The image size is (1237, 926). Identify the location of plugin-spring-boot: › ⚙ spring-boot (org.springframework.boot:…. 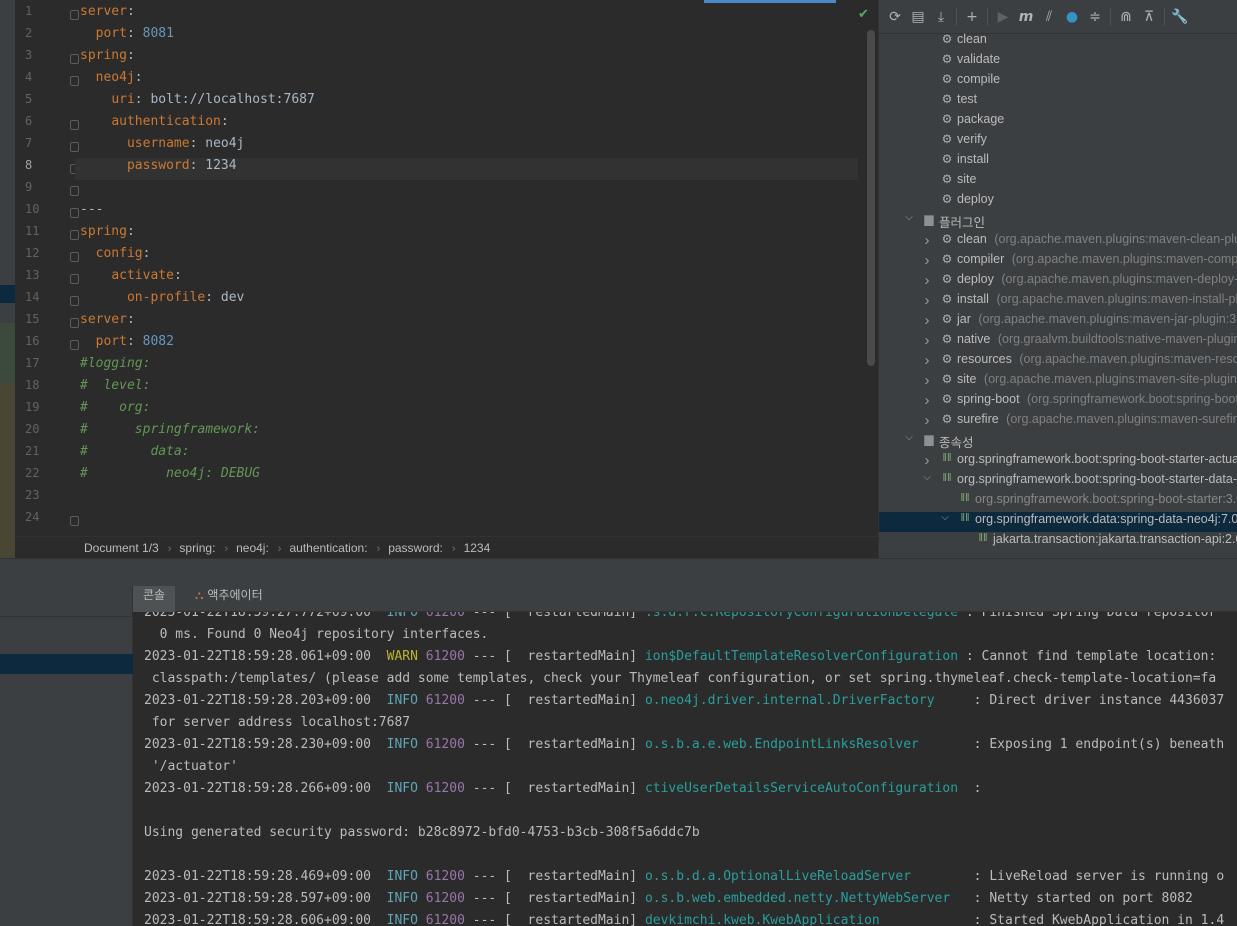
(1058, 402).